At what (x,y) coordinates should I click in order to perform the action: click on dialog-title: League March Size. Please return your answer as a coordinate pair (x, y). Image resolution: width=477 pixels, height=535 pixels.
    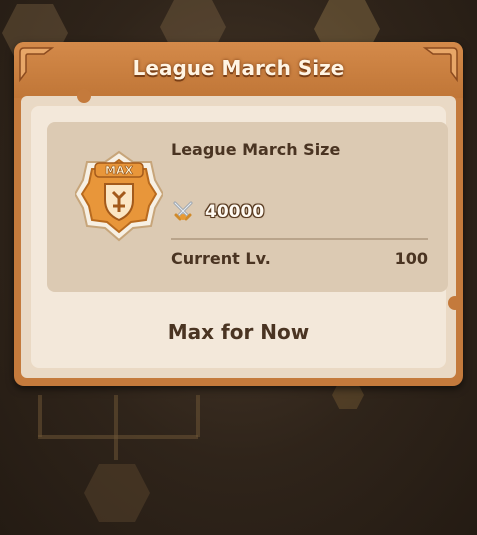
    Looking at the image, I should click on (238, 68).